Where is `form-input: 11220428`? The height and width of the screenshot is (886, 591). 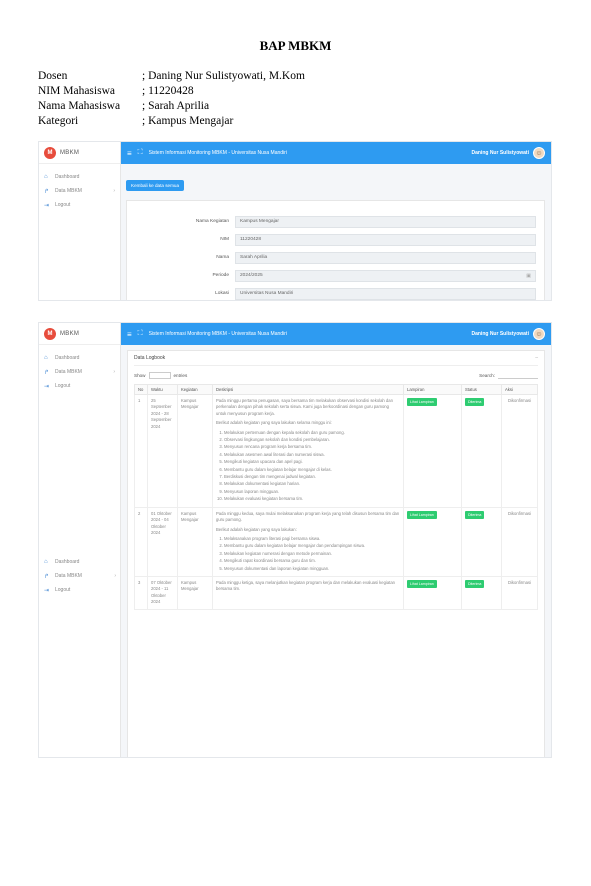 form-input: 11220428 is located at coordinates (385, 239).